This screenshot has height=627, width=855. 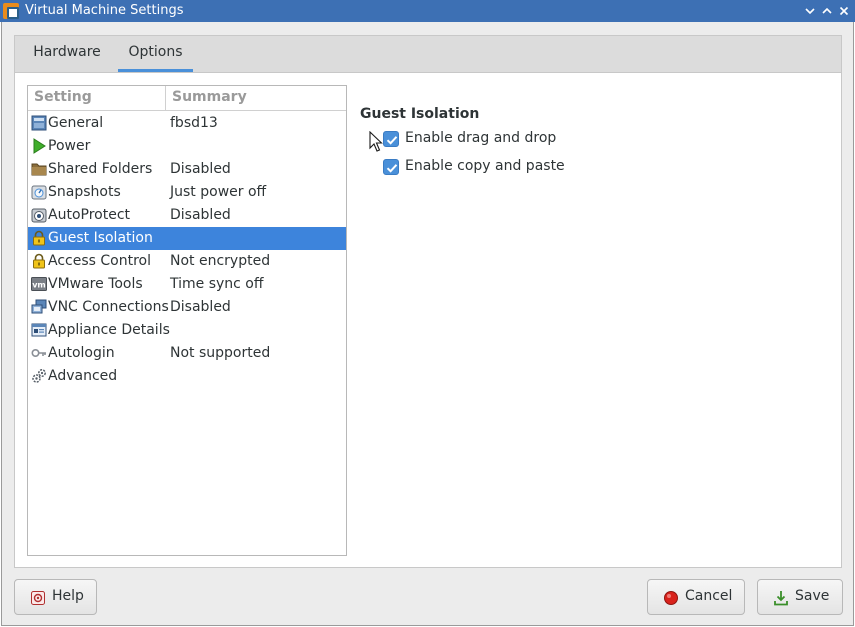 I want to click on copy-paste-checkbox, so click(x=391, y=167).